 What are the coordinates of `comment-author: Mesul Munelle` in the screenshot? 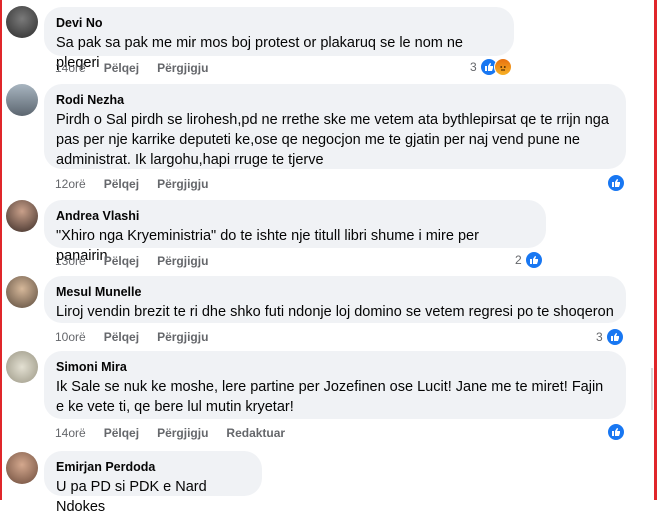 It's located at (335, 292).